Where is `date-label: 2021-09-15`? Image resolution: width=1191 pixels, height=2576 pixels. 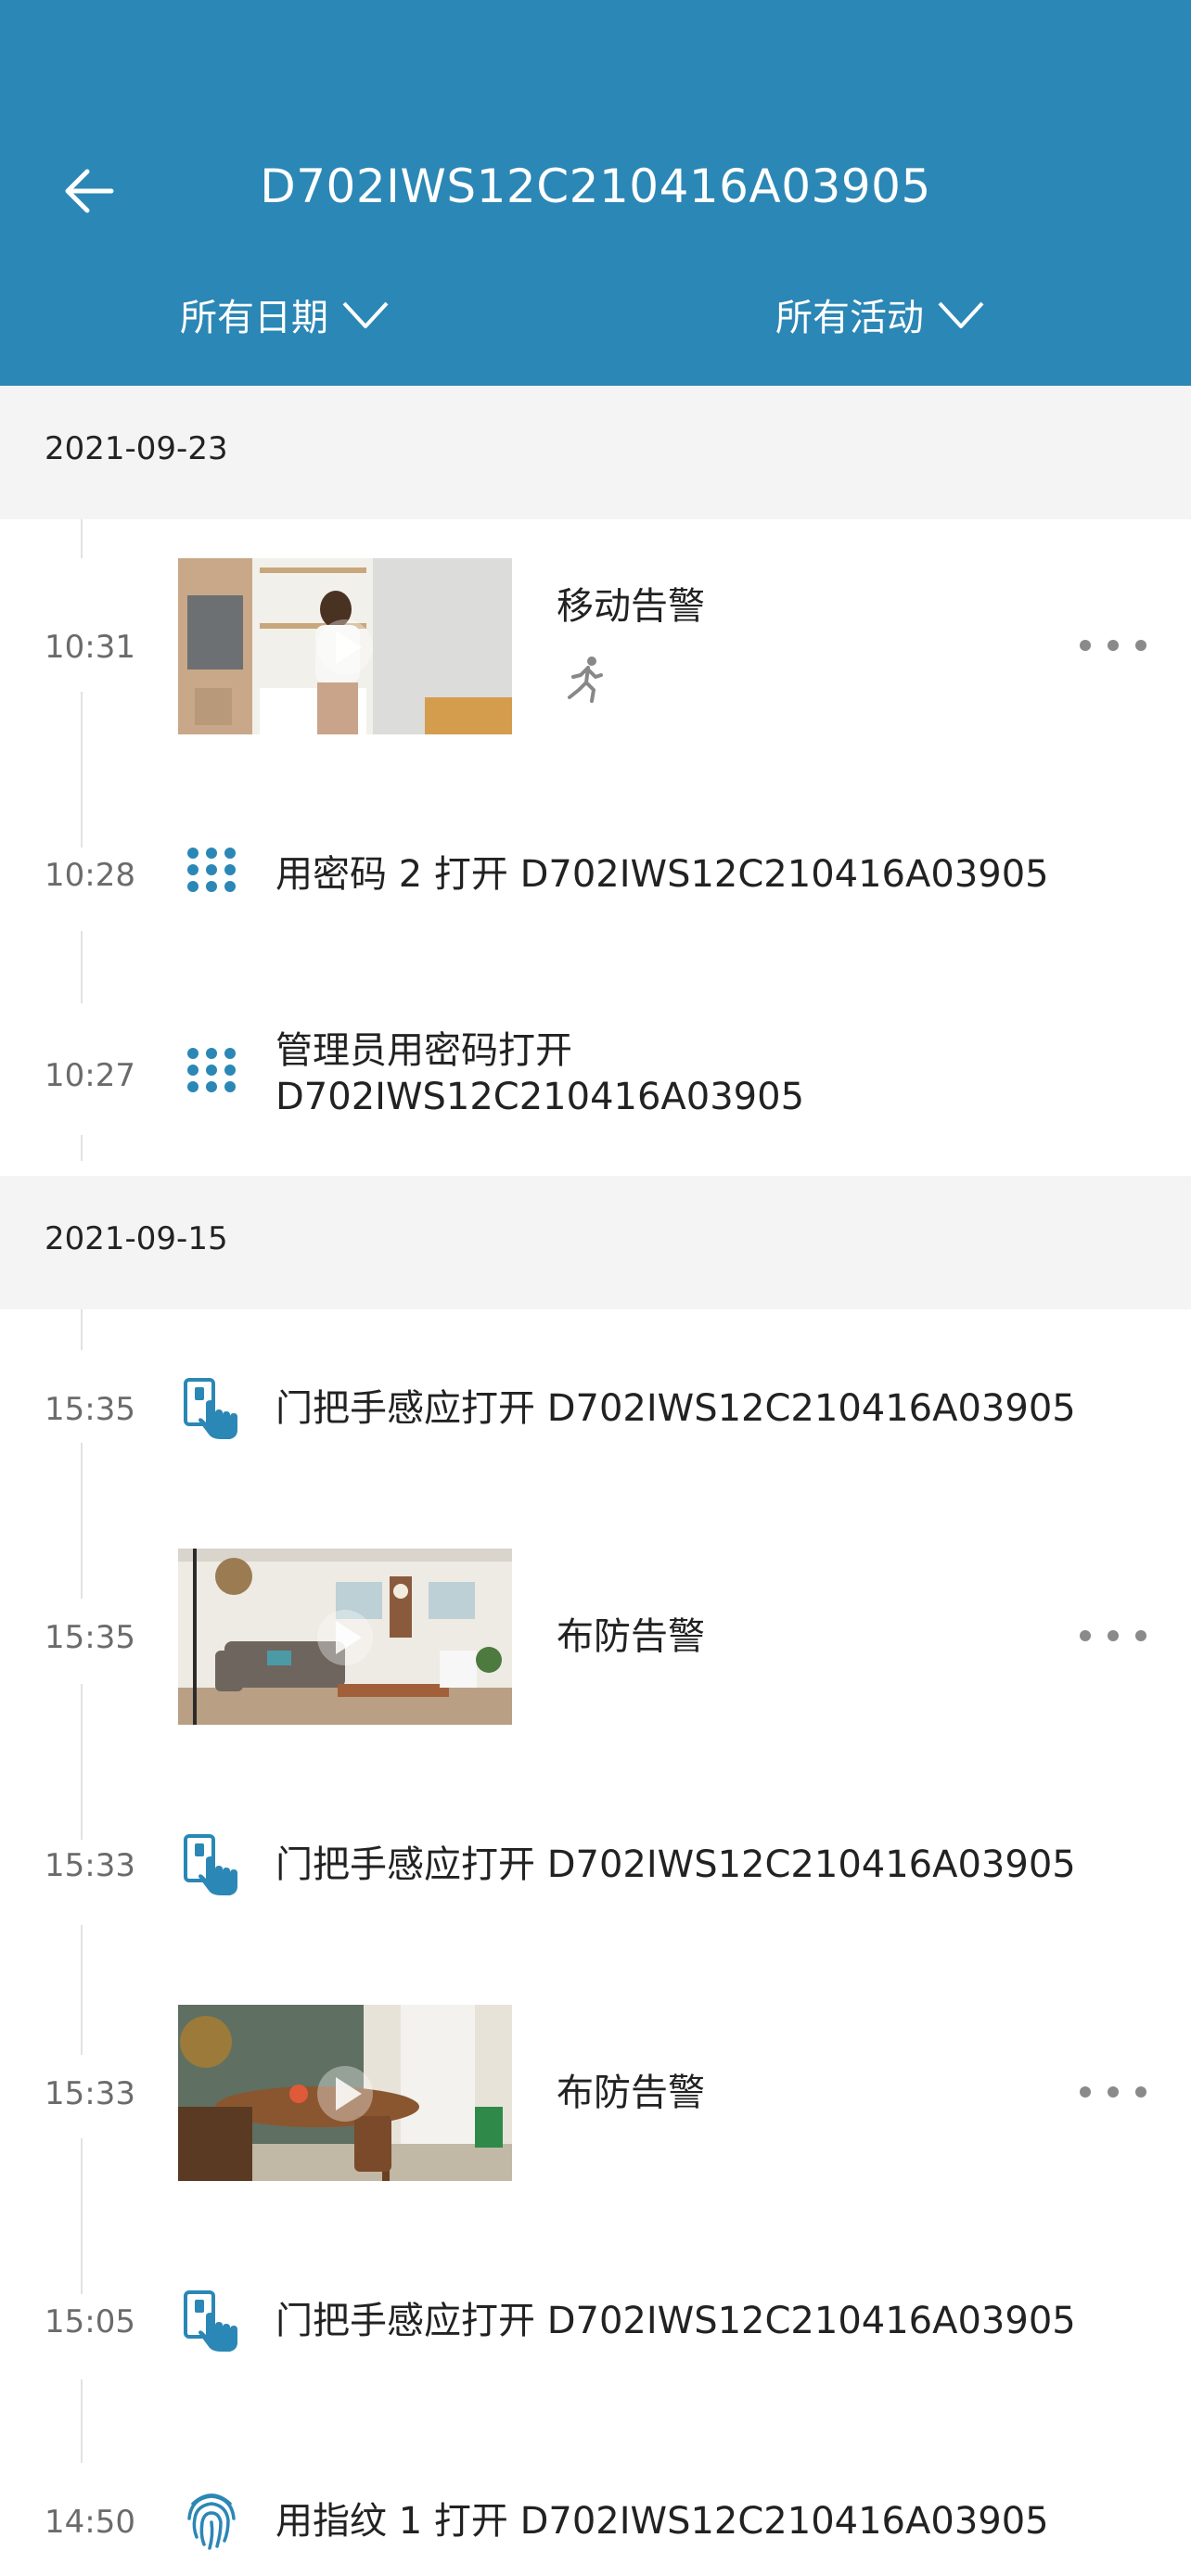 date-label: 2021-09-15 is located at coordinates (136, 1238).